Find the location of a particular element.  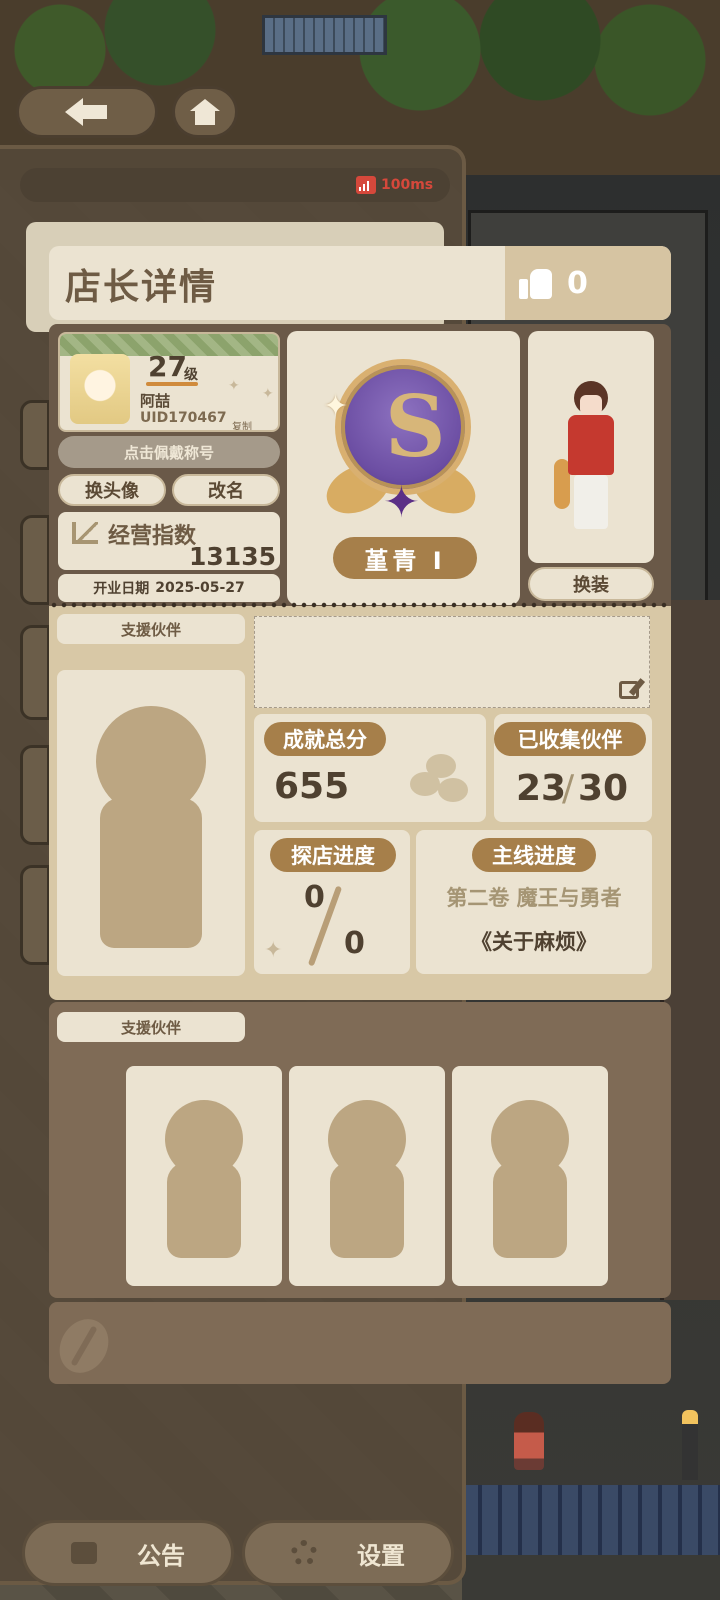

gear-icon is located at coordinates (304, 1553).